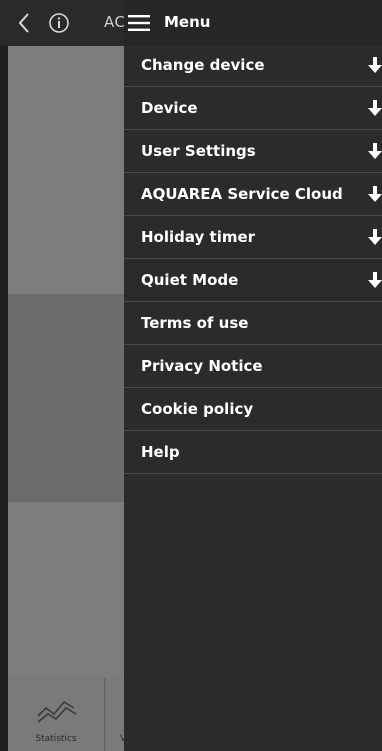 Image resolution: width=382 pixels, height=751 pixels. I want to click on menu-item-privacy-notice: Privacy Notice, so click(253, 366).